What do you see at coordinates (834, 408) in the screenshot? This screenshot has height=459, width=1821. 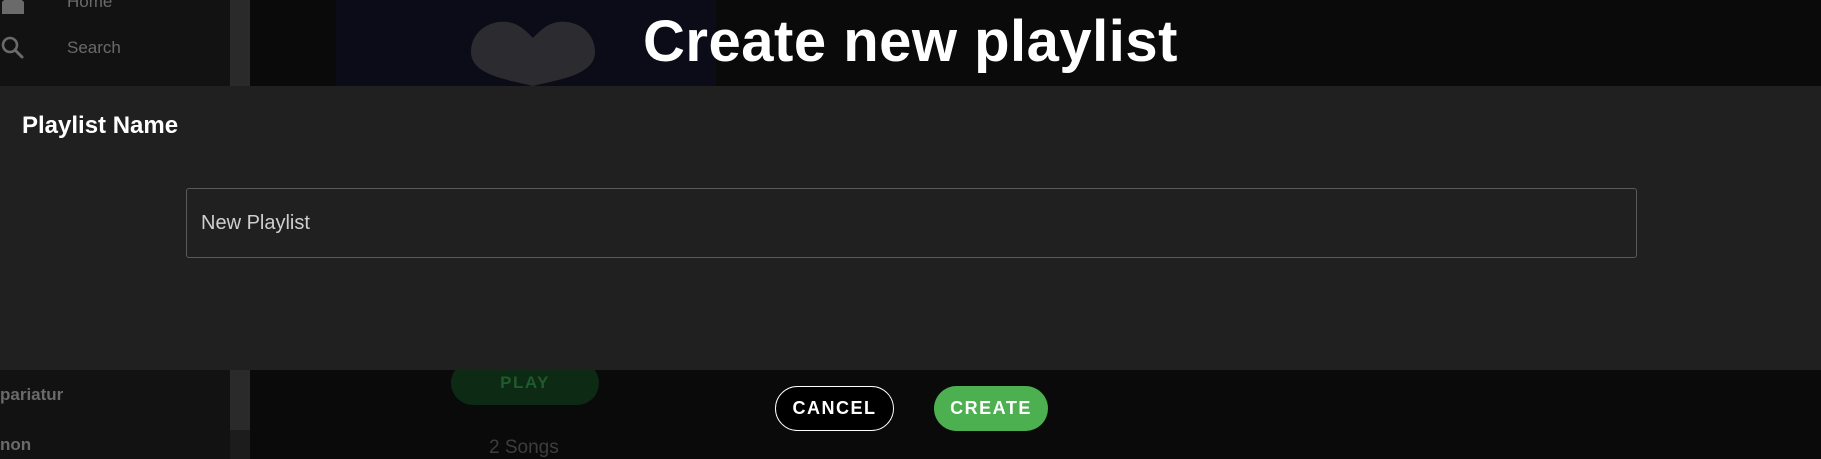 I see `cancel-button: CANCEL` at bounding box center [834, 408].